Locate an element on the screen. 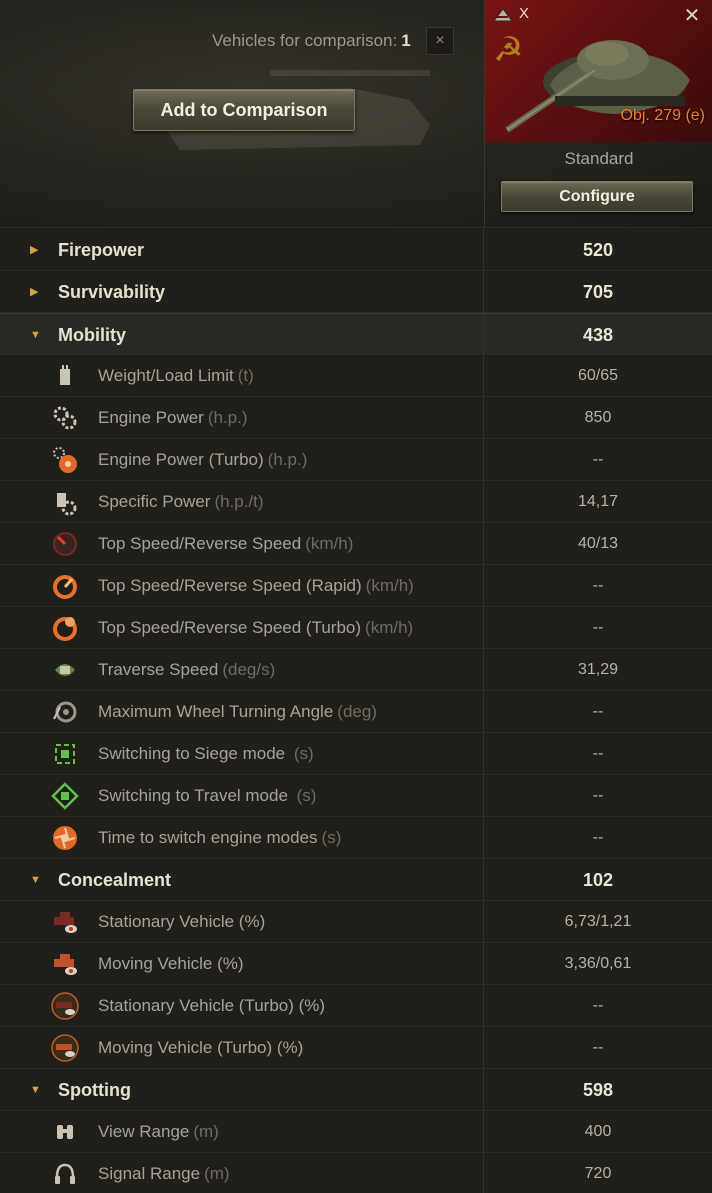 This screenshot has height=1193, width=712. close-icon: ✕ is located at coordinates (692, 16).